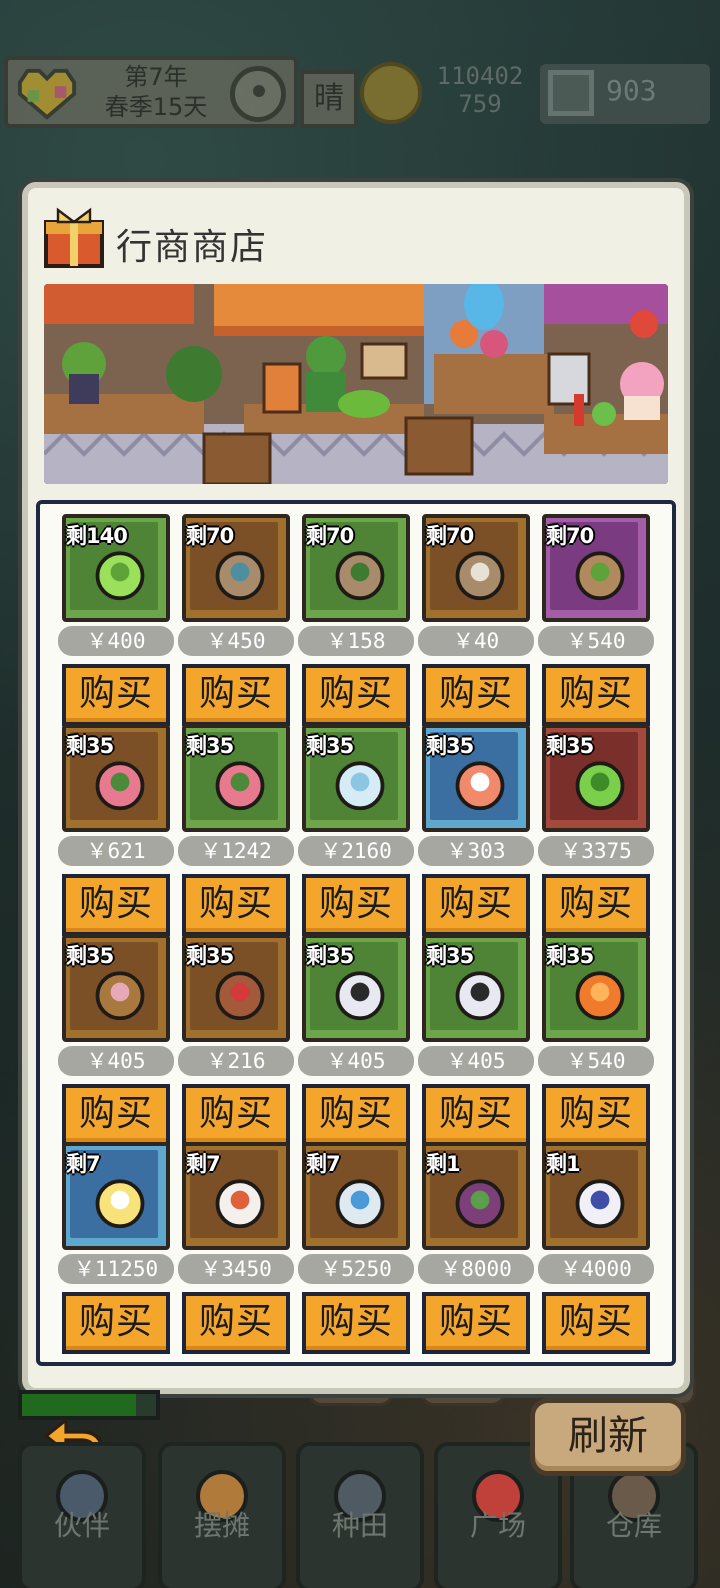  What do you see at coordinates (74, 237) in the screenshot?
I see `gift-box-icon` at bounding box center [74, 237].